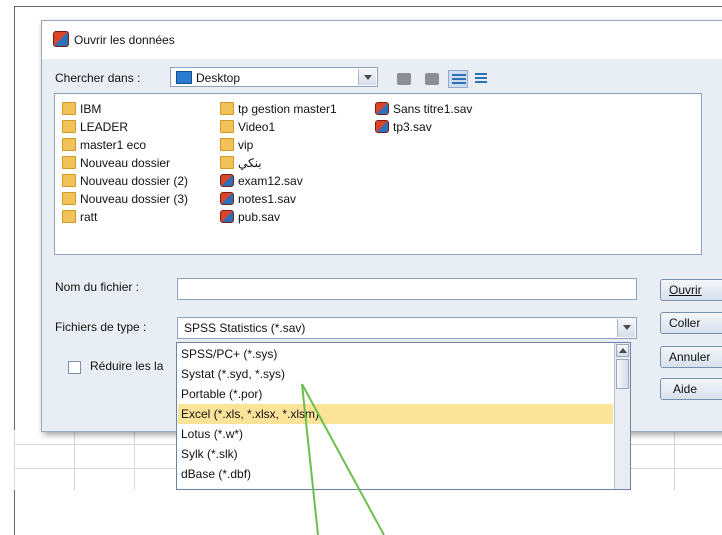  Describe the element at coordinates (184, 77) in the screenshot. I see `desktop-icon` at that location.